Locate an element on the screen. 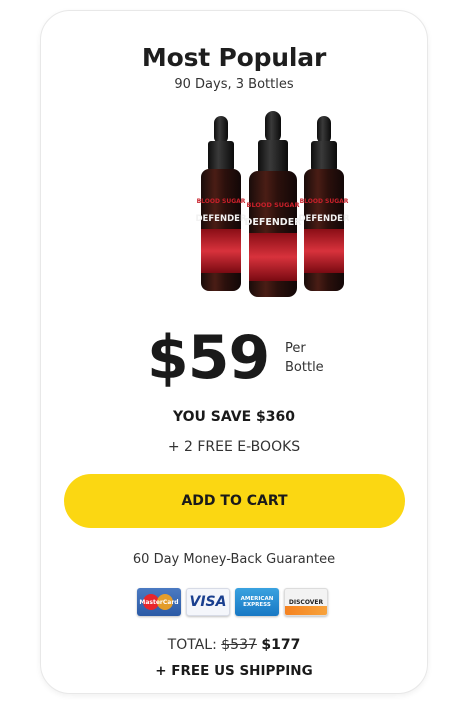  new-price: $177 is located at coordinates (281, 645).